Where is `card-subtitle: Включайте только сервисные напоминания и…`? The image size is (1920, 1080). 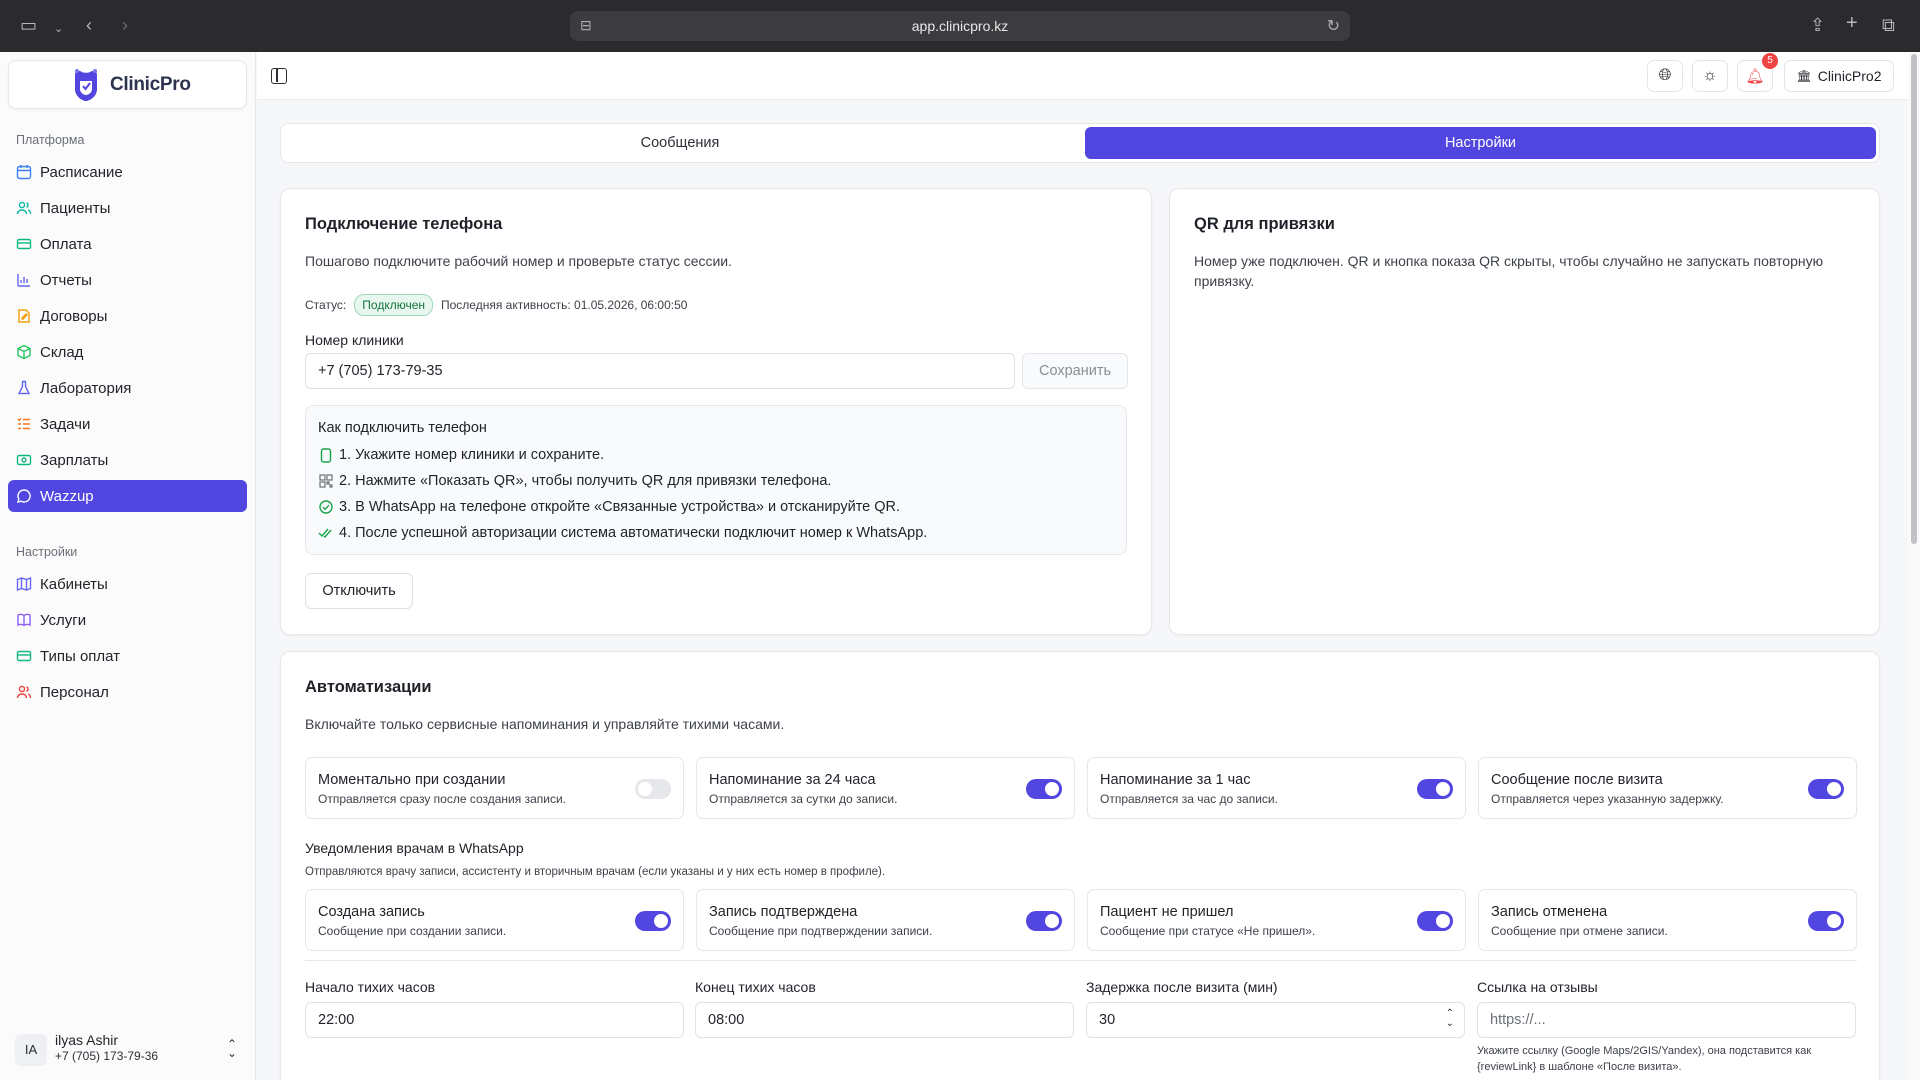 card-subtitle: Включайте только сервисные напоминания и… is located at coordinates (545, 724).